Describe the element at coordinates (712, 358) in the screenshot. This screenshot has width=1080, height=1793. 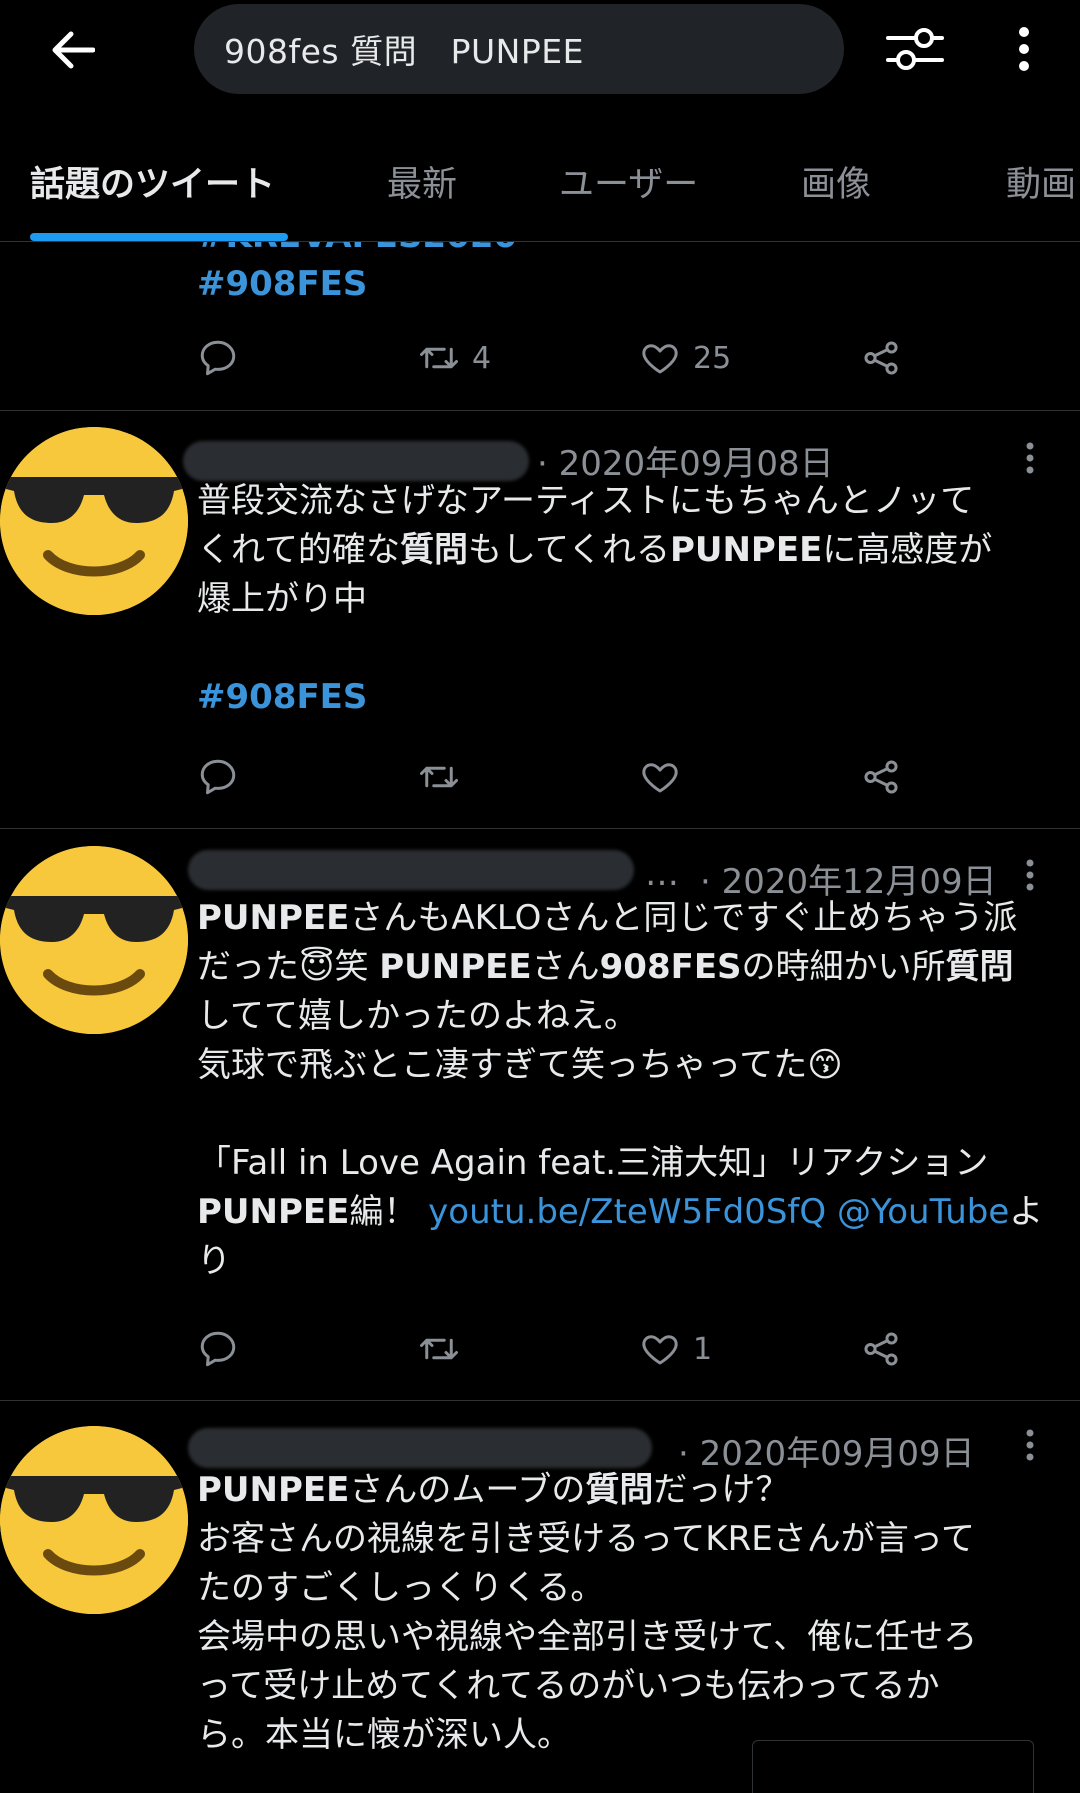
I see `like-count: 25` at that location.